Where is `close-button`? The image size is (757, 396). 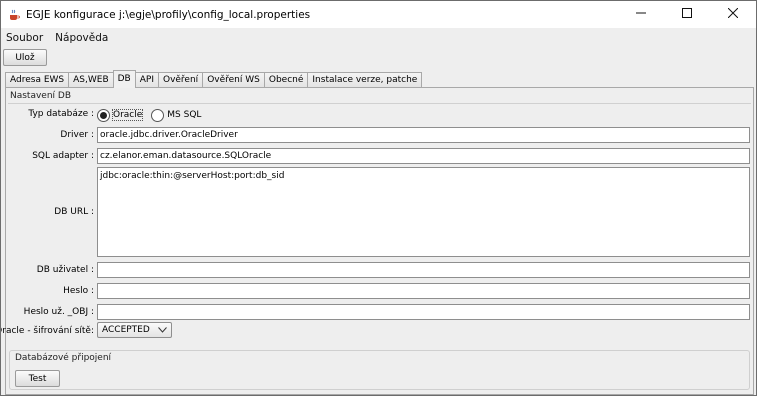 close-button is located at coordinates (733, 14).